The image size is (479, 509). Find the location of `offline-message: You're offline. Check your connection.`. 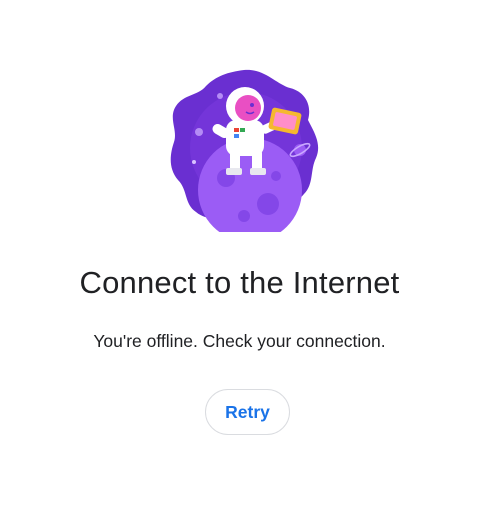

offline-message: You're offline. Check your connection. is located at coordinates (239, 341).